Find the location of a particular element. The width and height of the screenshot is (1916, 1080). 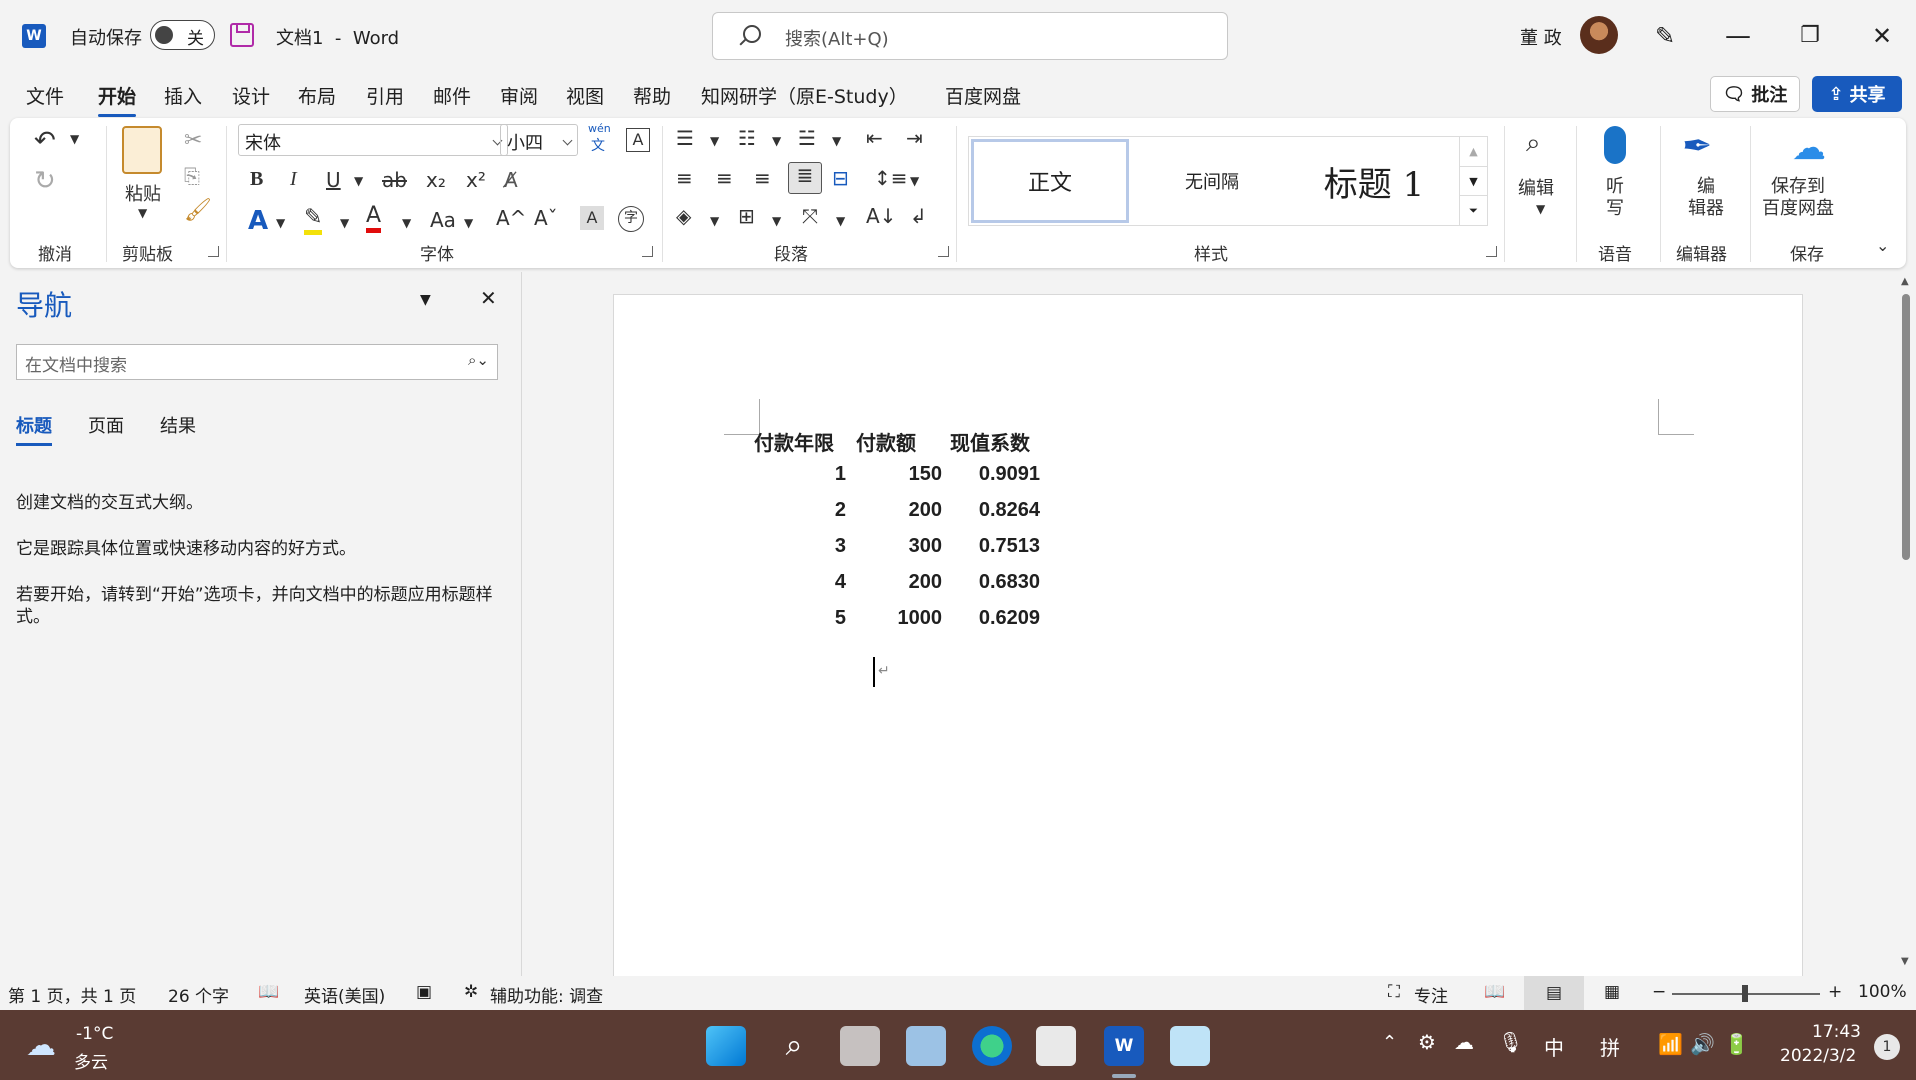

share-button: ⇪ 共享 is located at coordinates (1857, 94).